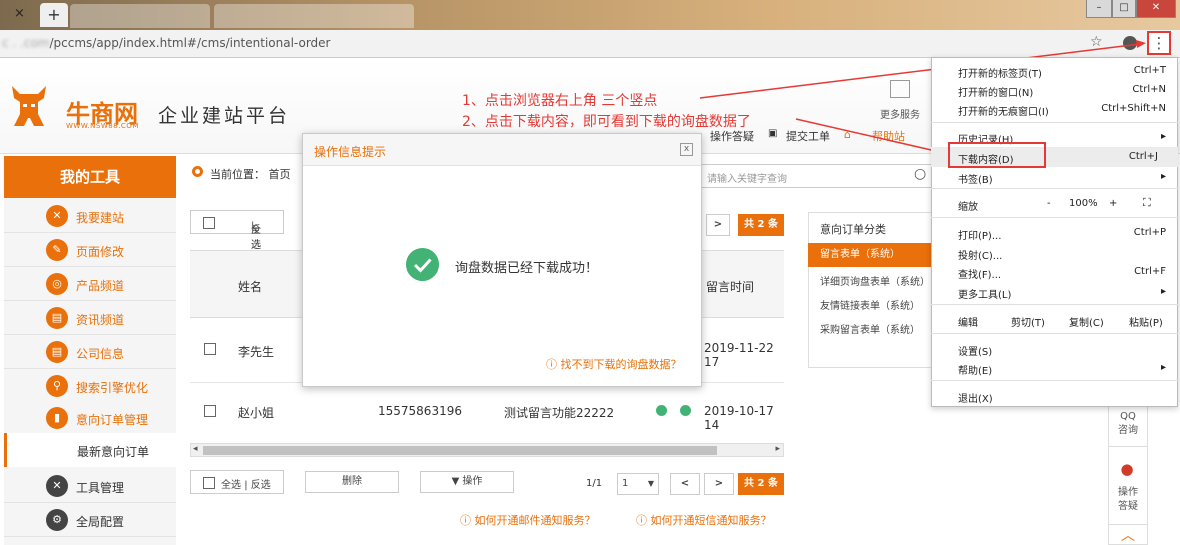 The width and height of the screenshot is (1180, 545). I want to click on copy-button: 复制(C), so click(1086, 321).